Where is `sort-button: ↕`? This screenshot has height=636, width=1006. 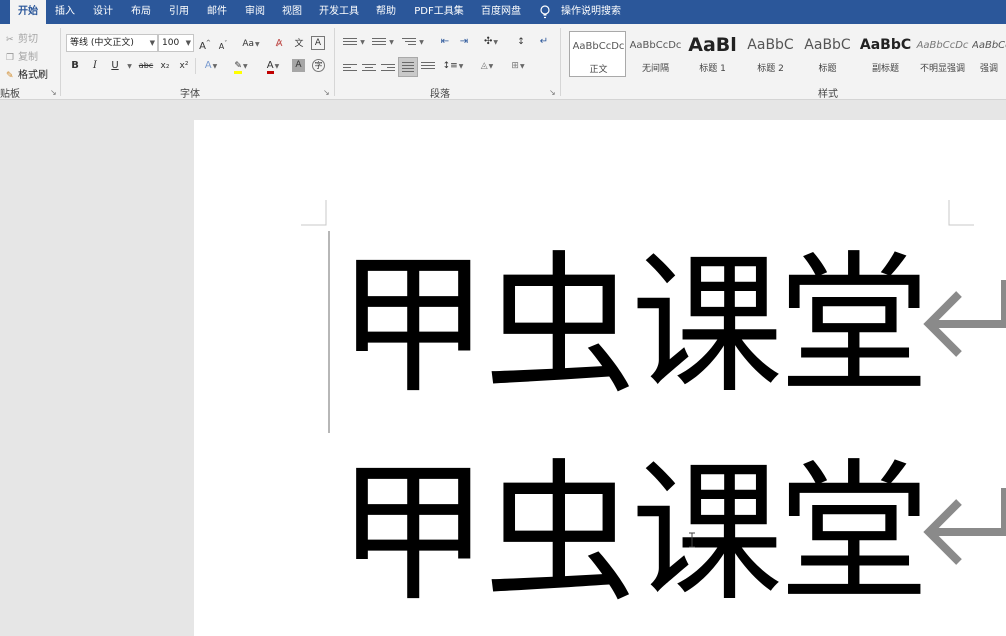 sort-button: ↕ is located at coordinates (521, 42).